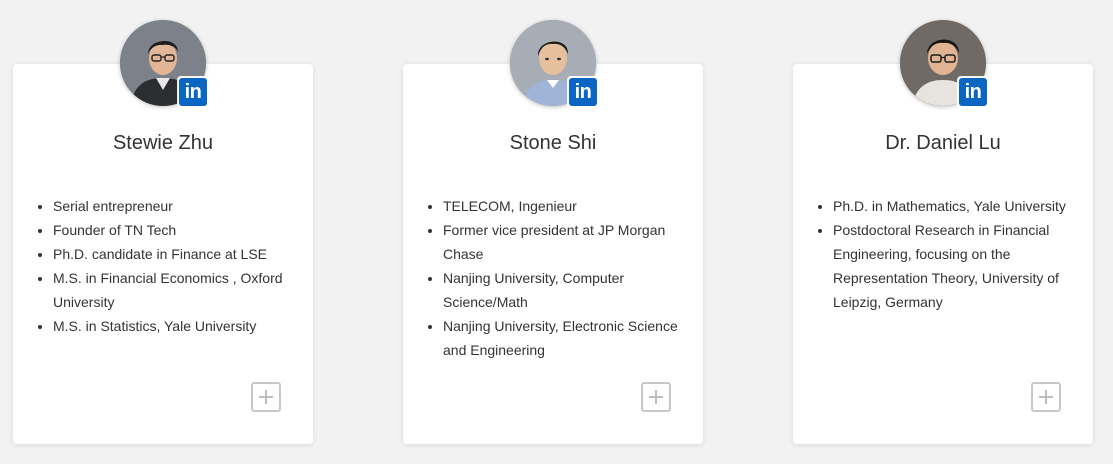  Describe the element at coordinates (563, 206) in the screenshot. I see `list-item: TELECOM, Ingenieur` at that location.